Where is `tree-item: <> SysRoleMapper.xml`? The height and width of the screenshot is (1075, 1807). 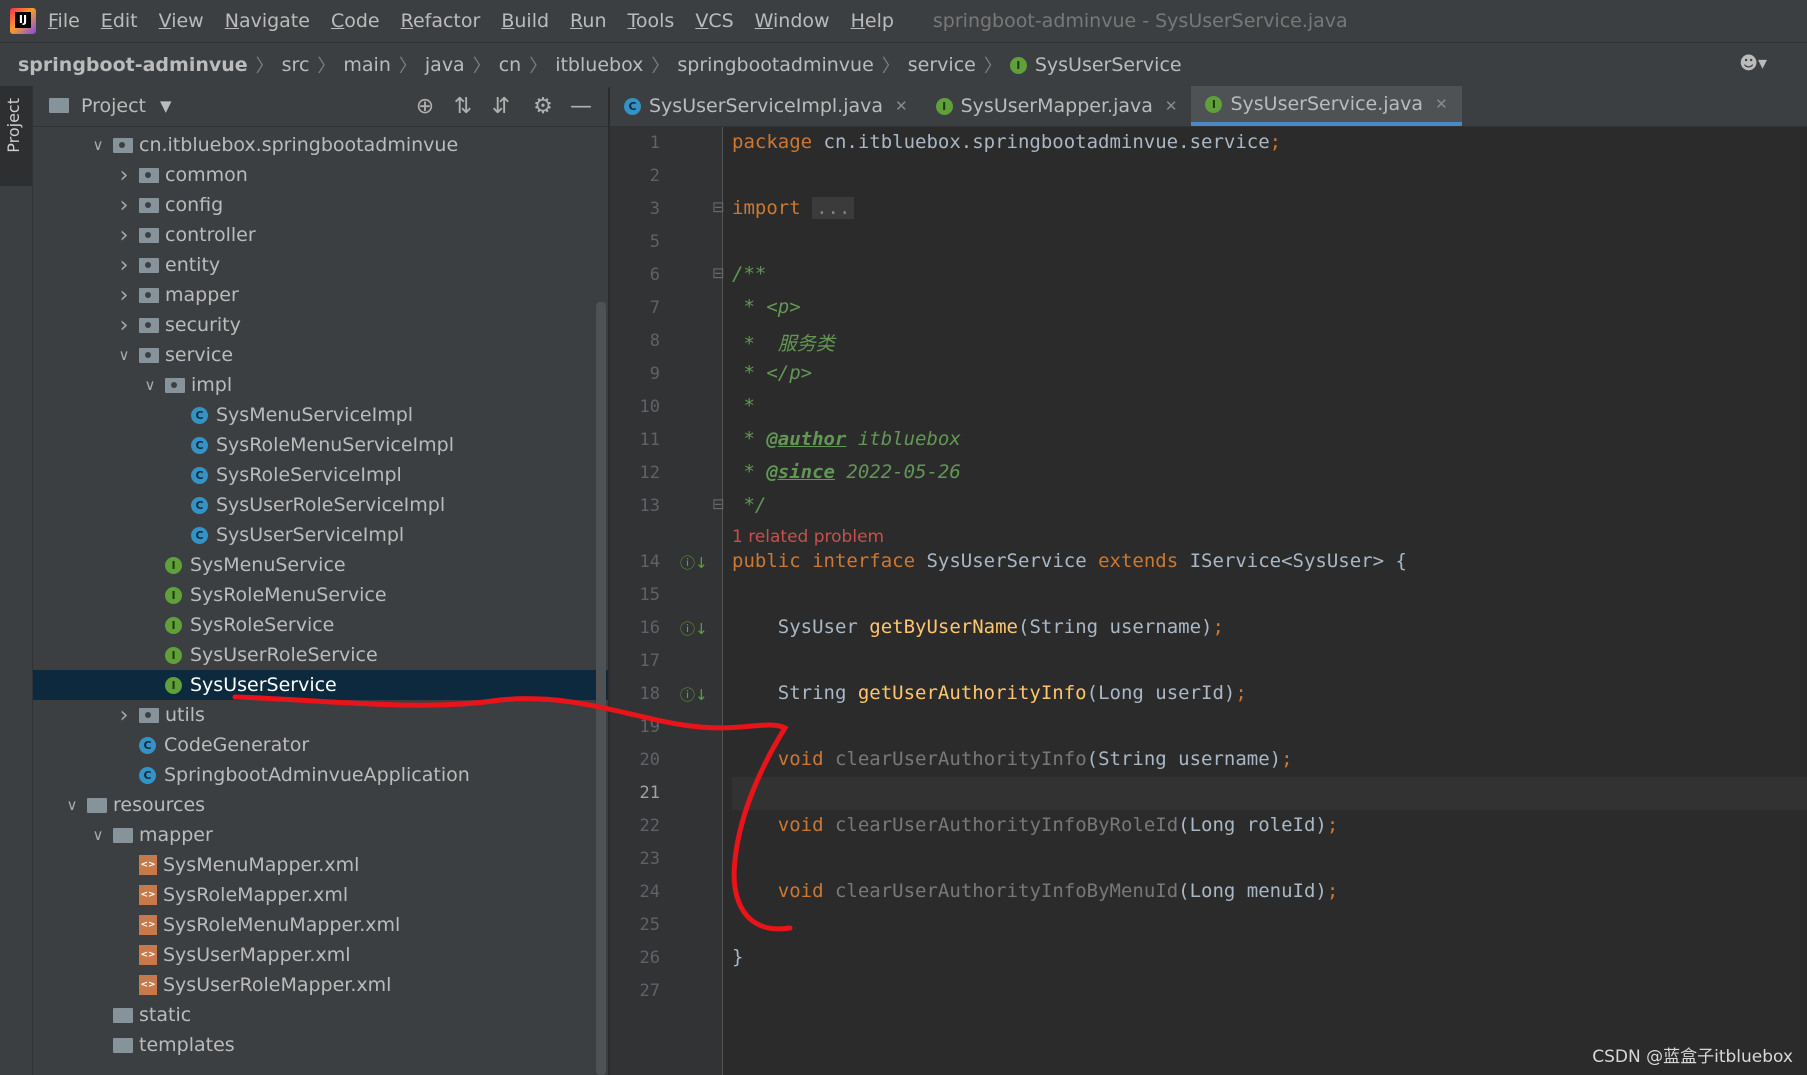
tree-item: <> SysRoleMapper.xml is located at coordinates (320, 895).